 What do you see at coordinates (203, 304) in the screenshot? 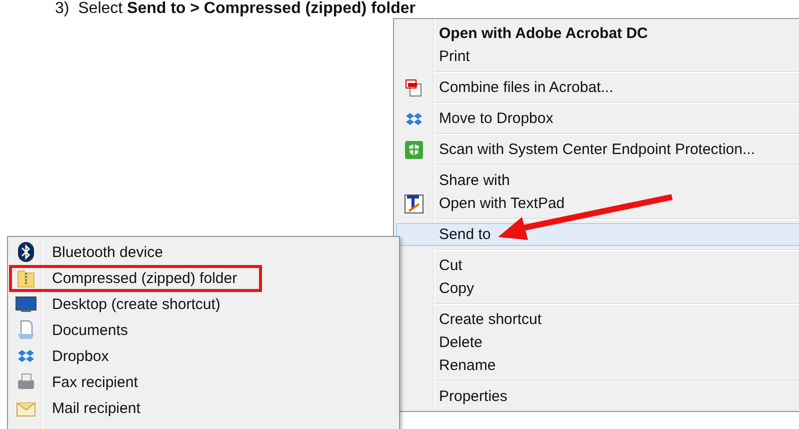
I see `submenu-item: Desktop (create shortcut)` at bounding box center [203, 304].